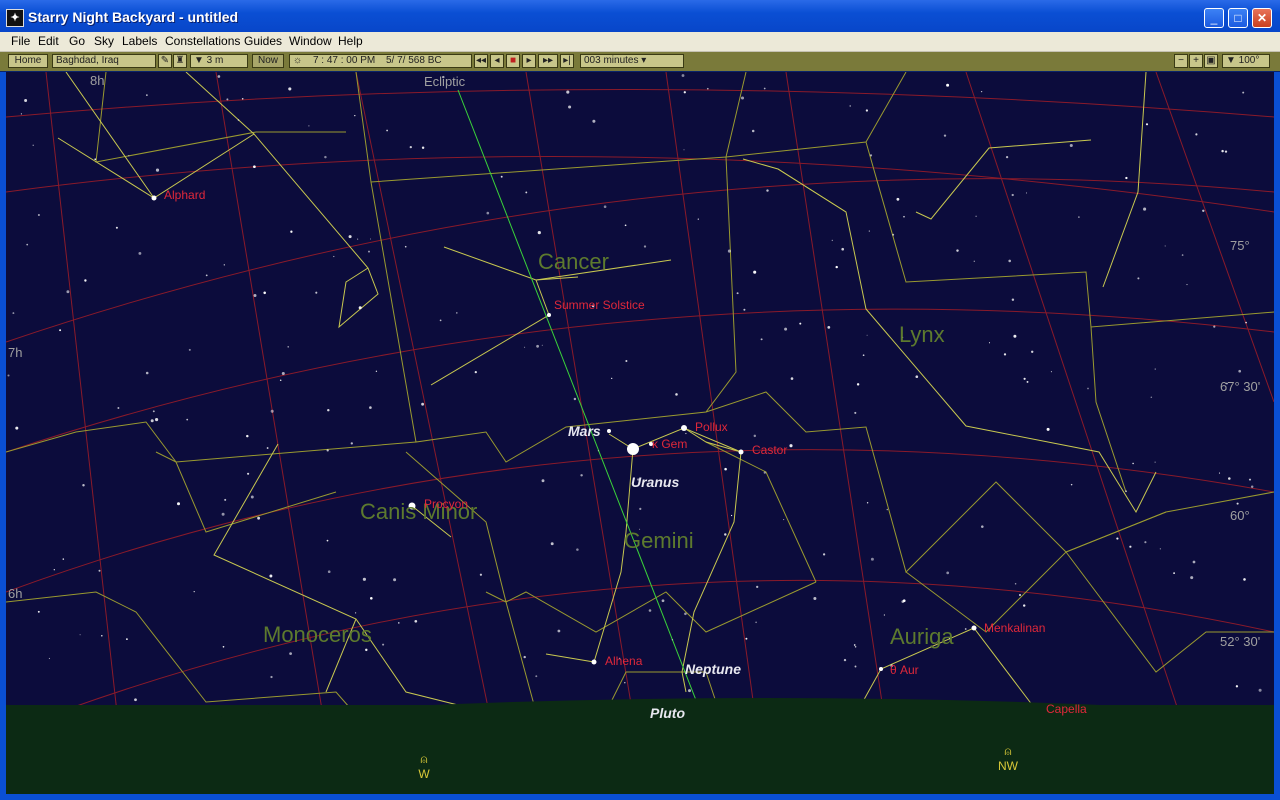 Image resolution: width=1280 pixels, height=800 pixels. What do you see at coordinates (1262, 18) in the screenshot?
I see `close-button: ✕` at bounding box center [1262, 18].